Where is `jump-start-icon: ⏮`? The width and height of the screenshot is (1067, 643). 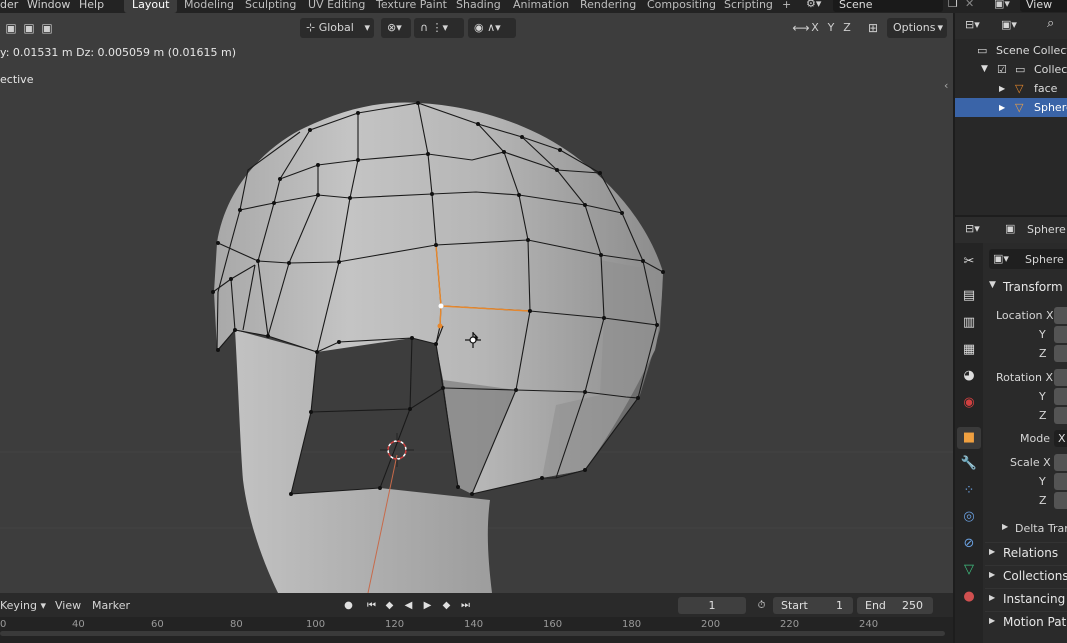 jump-start-icon: ⏮ is located at coordinates (371, 605).